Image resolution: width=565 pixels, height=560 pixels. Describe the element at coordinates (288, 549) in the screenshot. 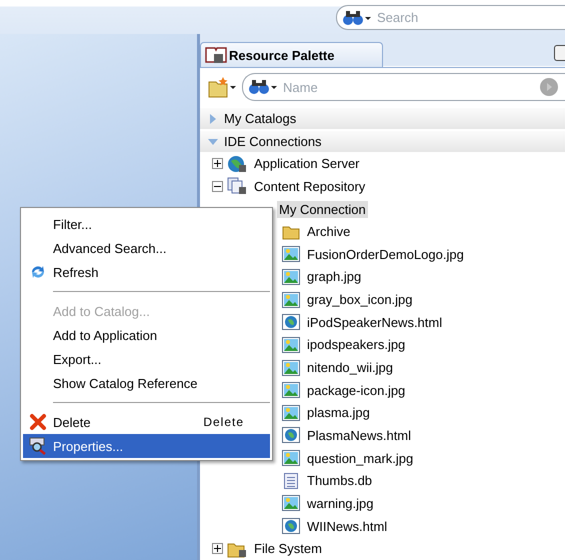

I see `tree-item: File System` at that location.